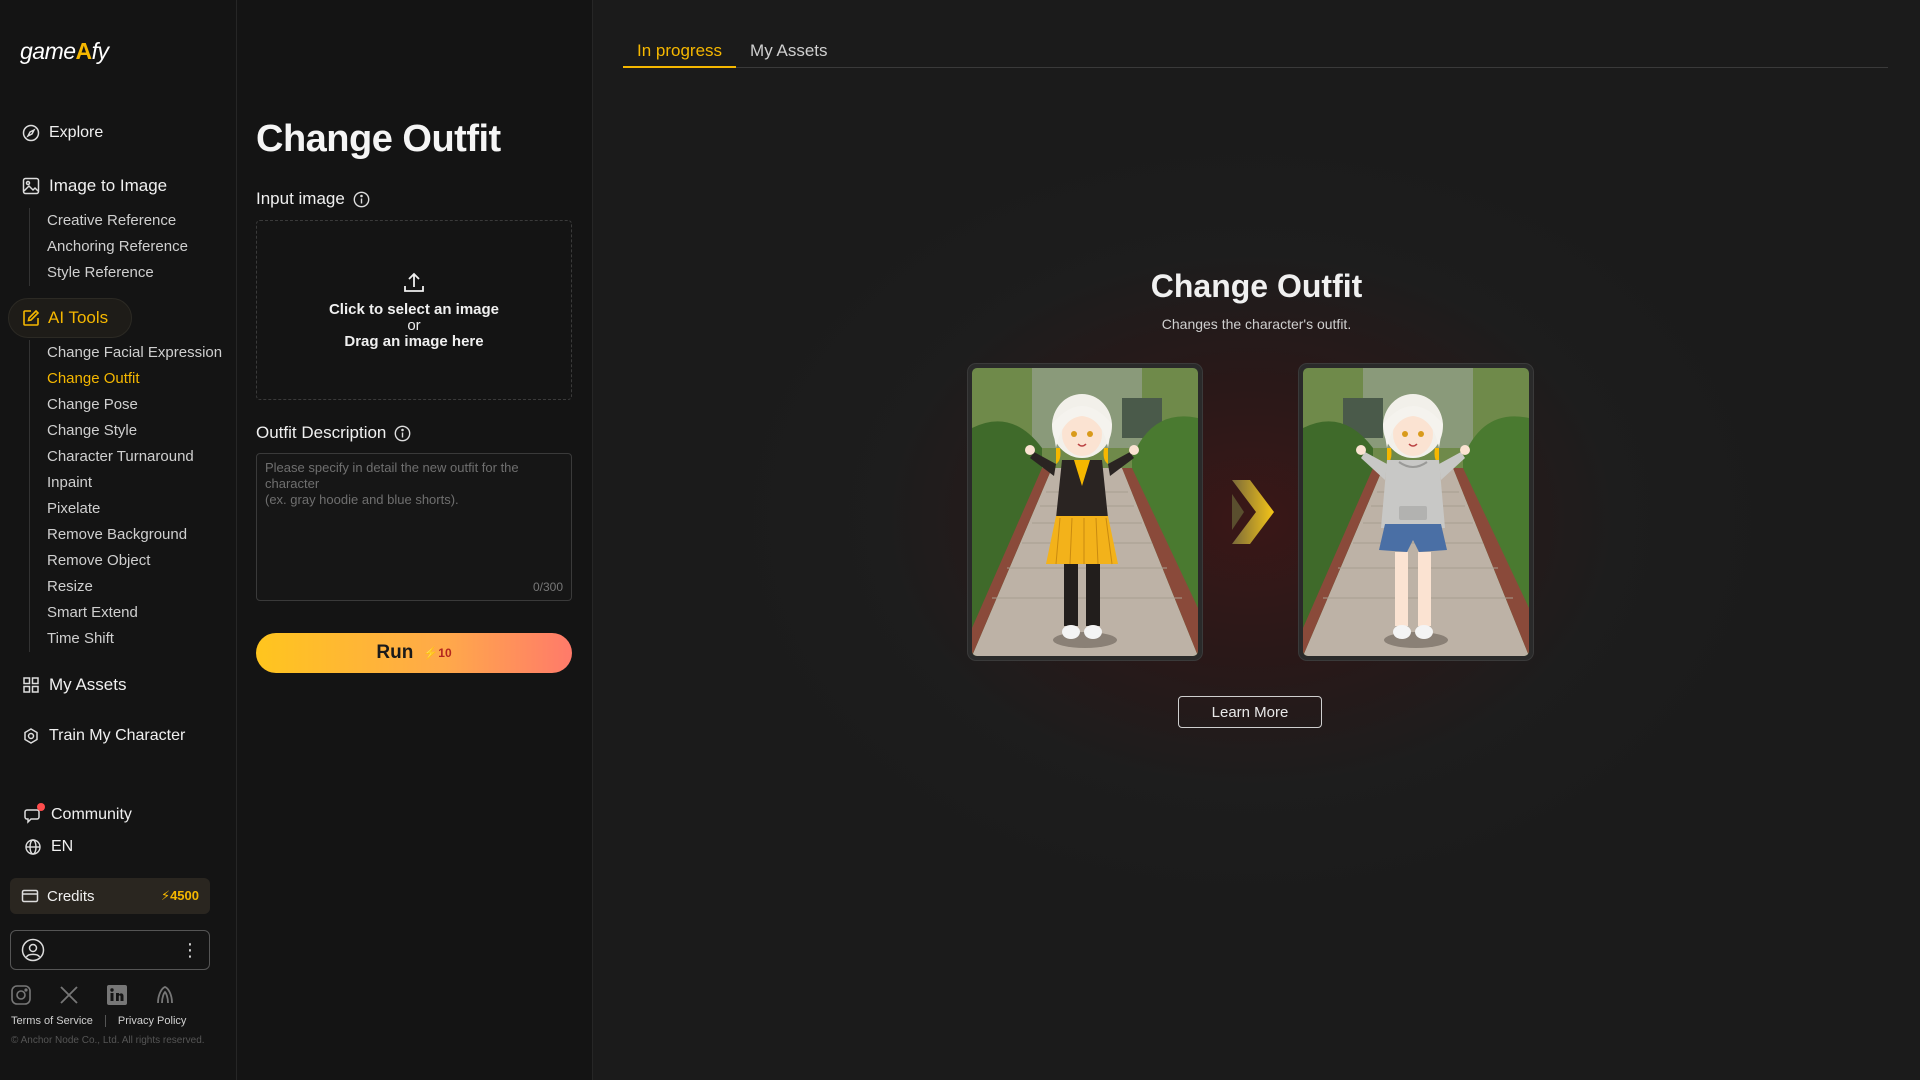 The width and height of the screenshot is (1920, 1080). I want to click on card-icon, so click(30, 896).